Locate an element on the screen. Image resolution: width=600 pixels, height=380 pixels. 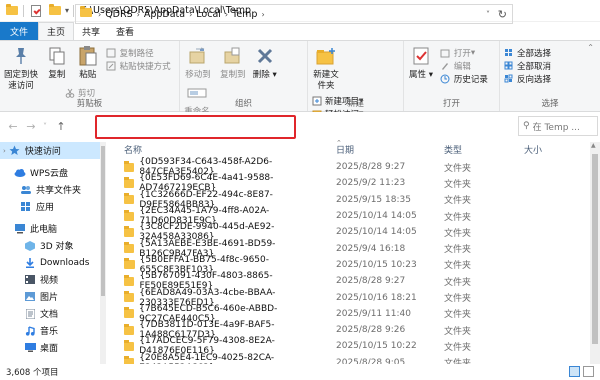
nav-item-apps: 应用 is located at coordinates (50, 206).